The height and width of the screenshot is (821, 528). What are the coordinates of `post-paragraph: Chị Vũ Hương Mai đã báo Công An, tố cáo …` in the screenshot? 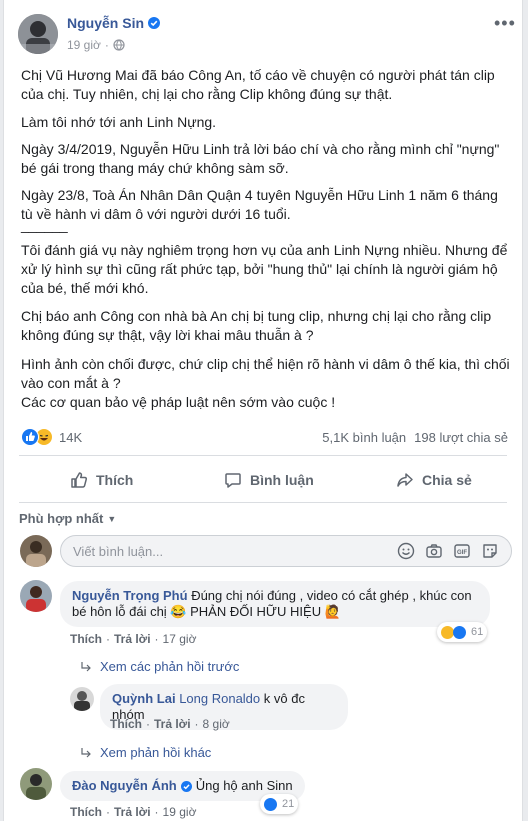 It's located at (258, 84).